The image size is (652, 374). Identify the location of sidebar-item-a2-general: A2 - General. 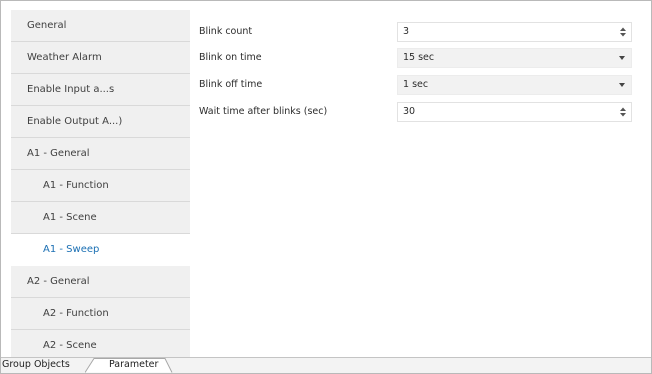
(100, 282).